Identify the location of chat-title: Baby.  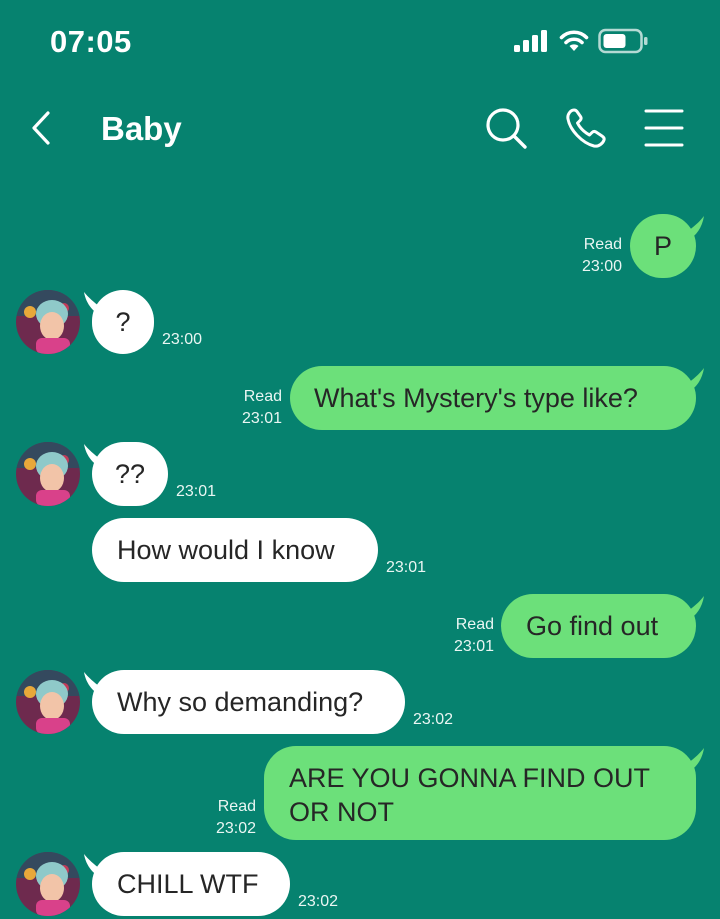
(141, 129).